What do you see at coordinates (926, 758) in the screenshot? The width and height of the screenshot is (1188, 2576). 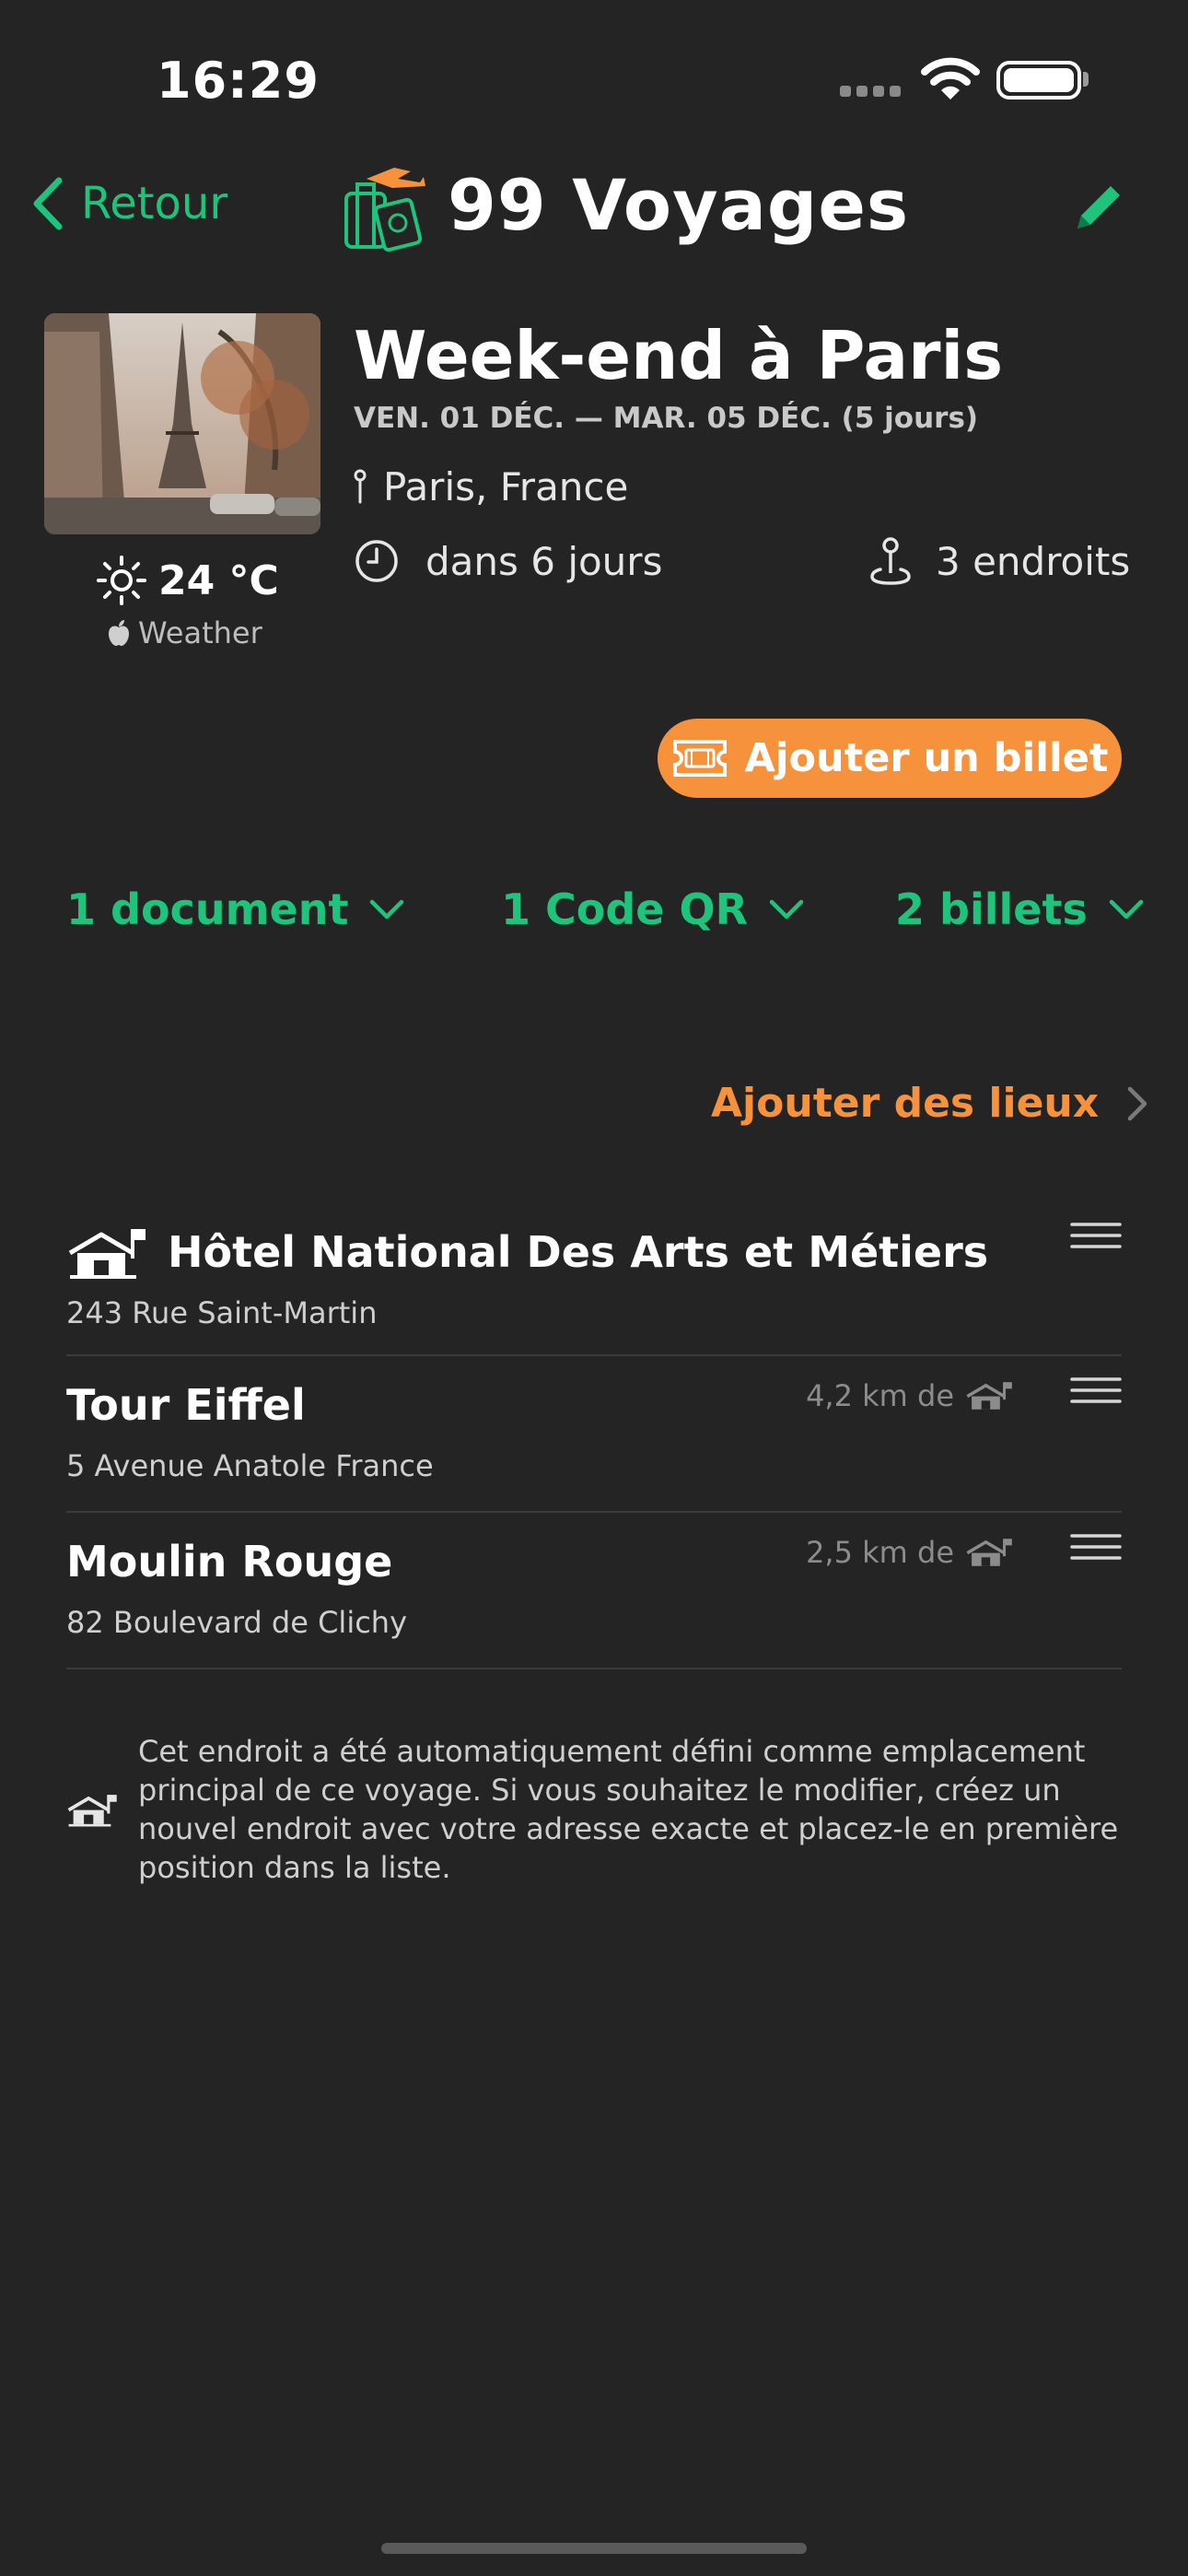 I see `add-ticket-label: Ajouter un billet` at bounding box center [926, 758].